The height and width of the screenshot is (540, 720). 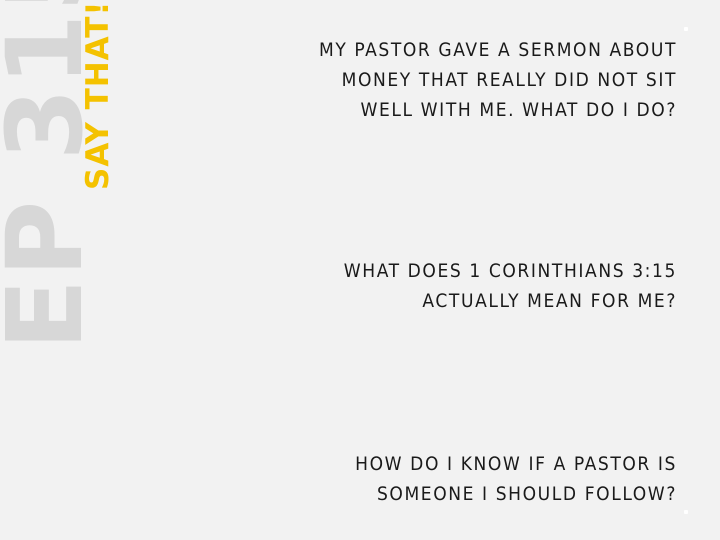 I want to click on show-name: SAY THAT!, so click(x=98, y=95).